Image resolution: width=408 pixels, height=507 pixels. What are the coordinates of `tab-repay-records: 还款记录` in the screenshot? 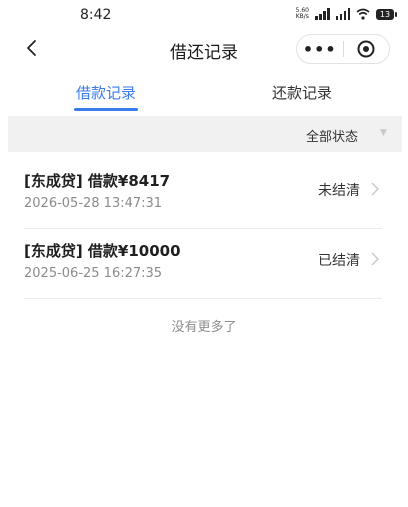 It's located at (302, 92).